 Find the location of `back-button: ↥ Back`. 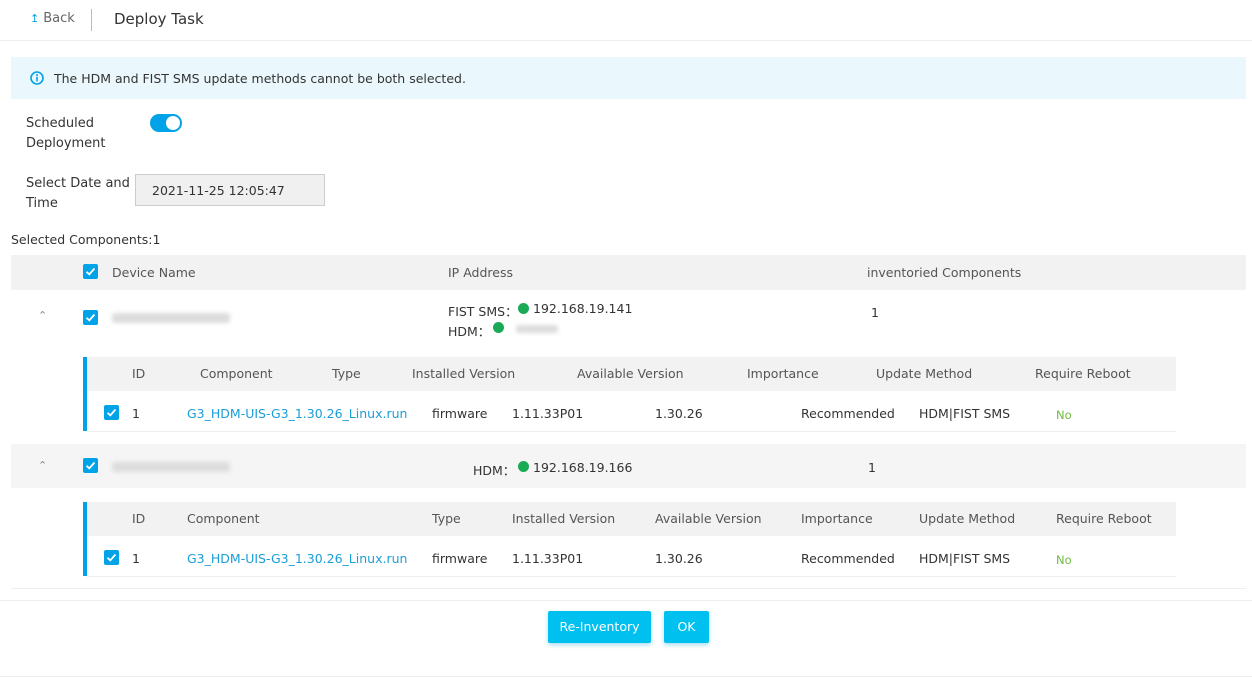

back-button: ↥ Back is located at coordinates (52, 18).